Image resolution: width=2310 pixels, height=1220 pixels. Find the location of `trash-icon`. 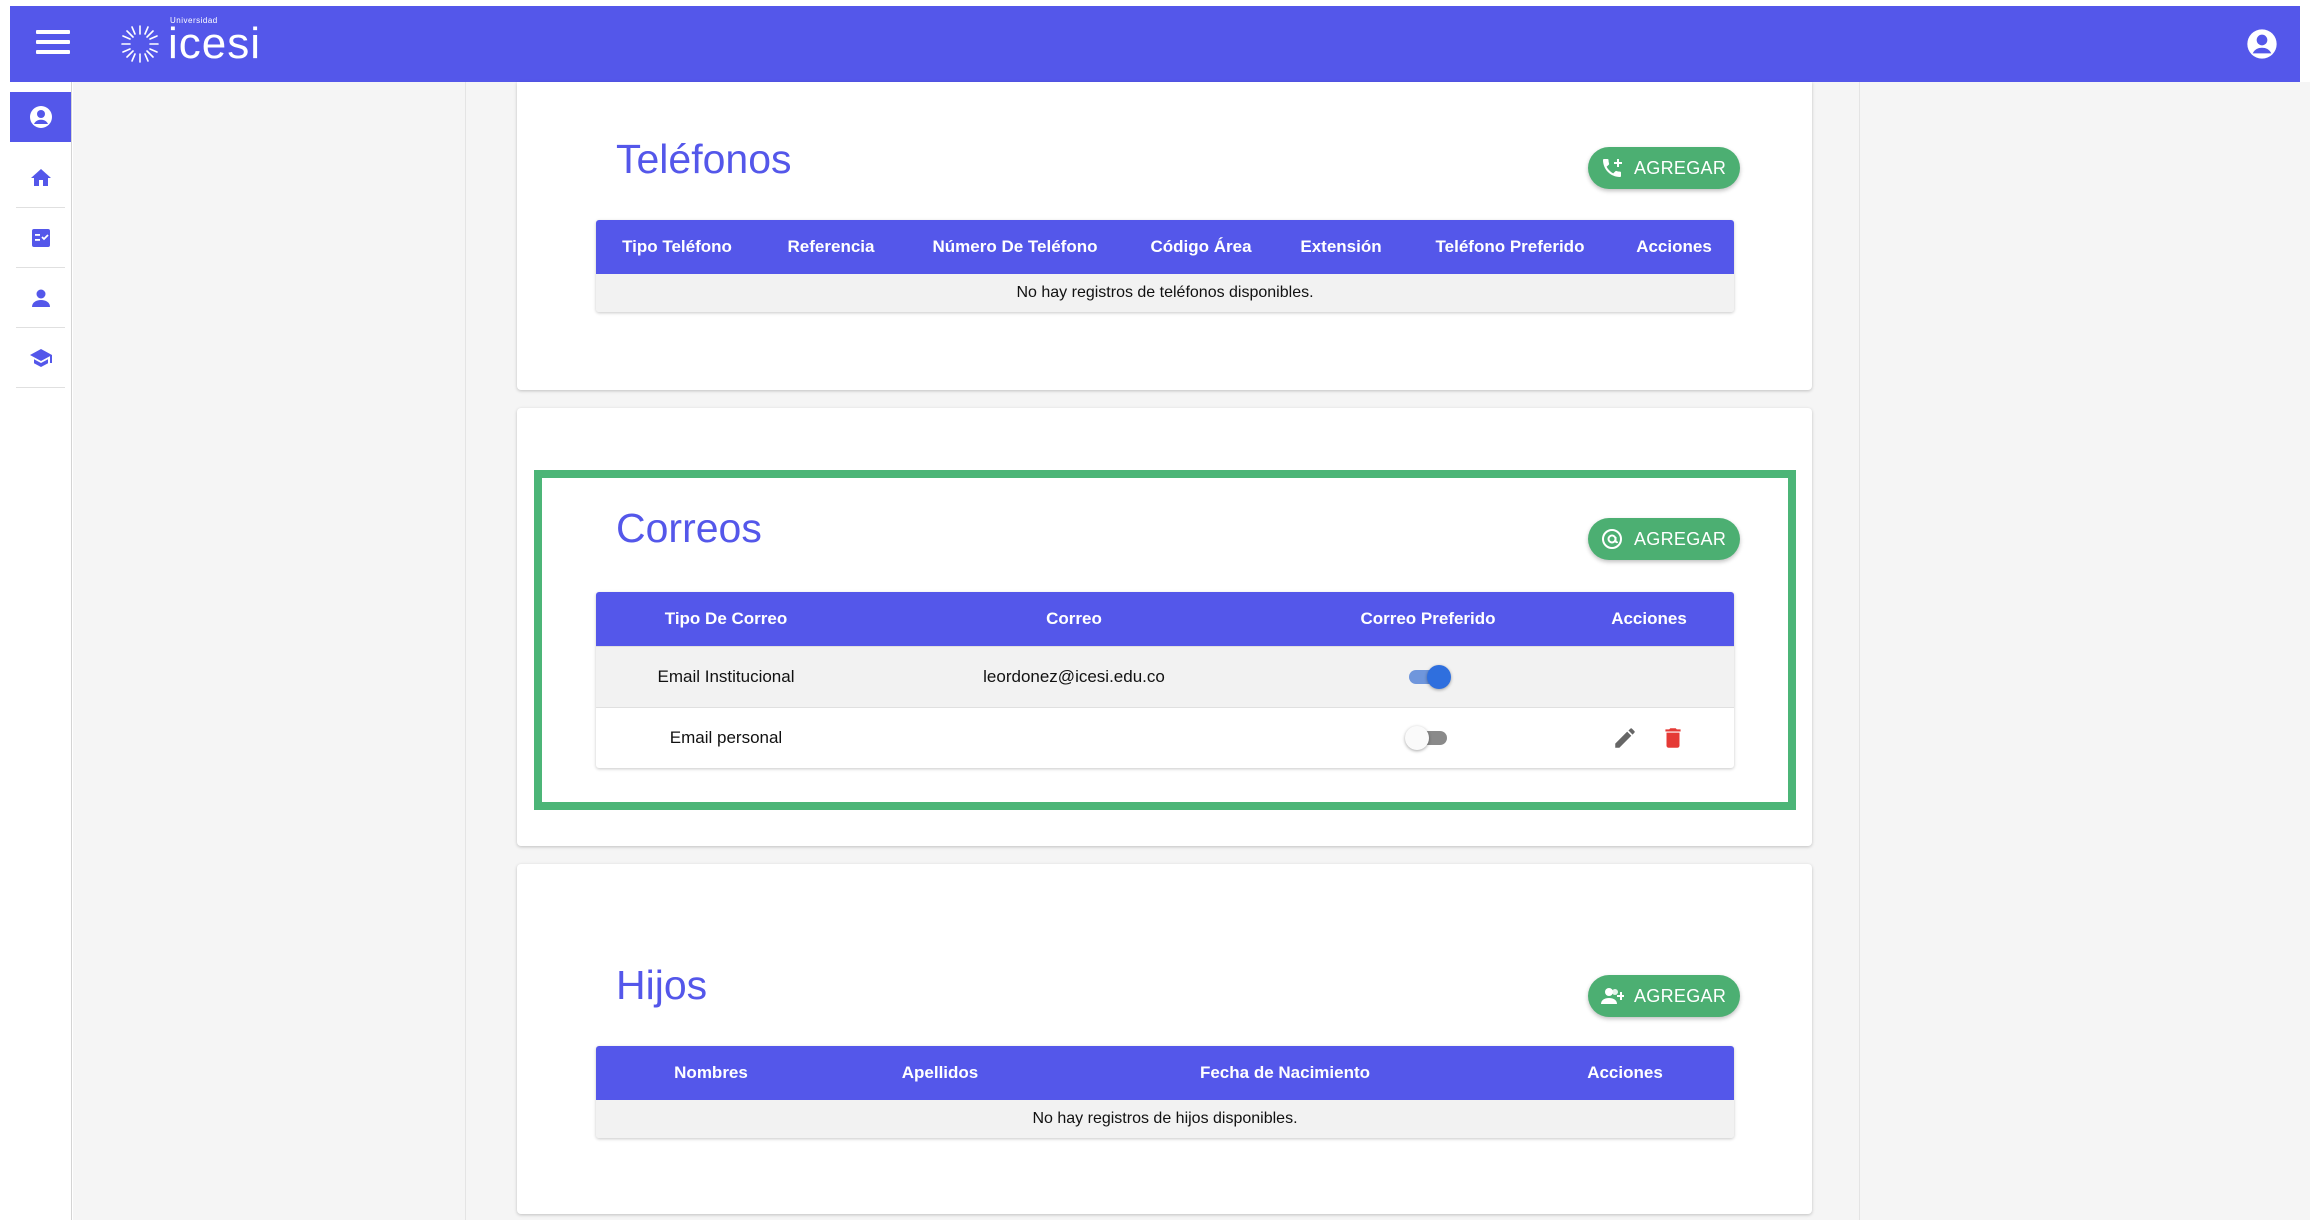

trash-icon is located at coordinates (1673, 738).